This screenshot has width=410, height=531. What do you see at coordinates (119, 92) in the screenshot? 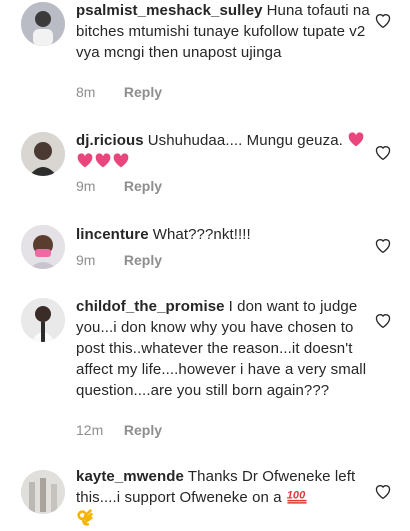
I see `comment-meta: 8m Reply` at bounding box center [119, 92].